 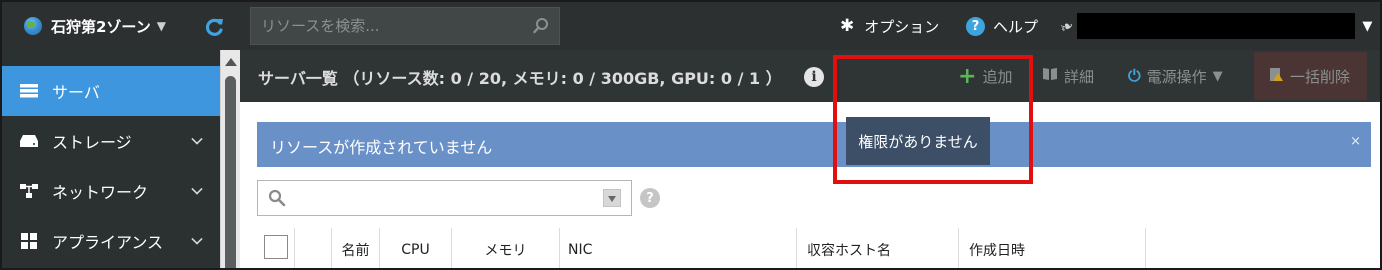 What do you see at coordinates (975, 26) in the screenshot?
I see `help-icon: ?` at bounding box center [975, 26].